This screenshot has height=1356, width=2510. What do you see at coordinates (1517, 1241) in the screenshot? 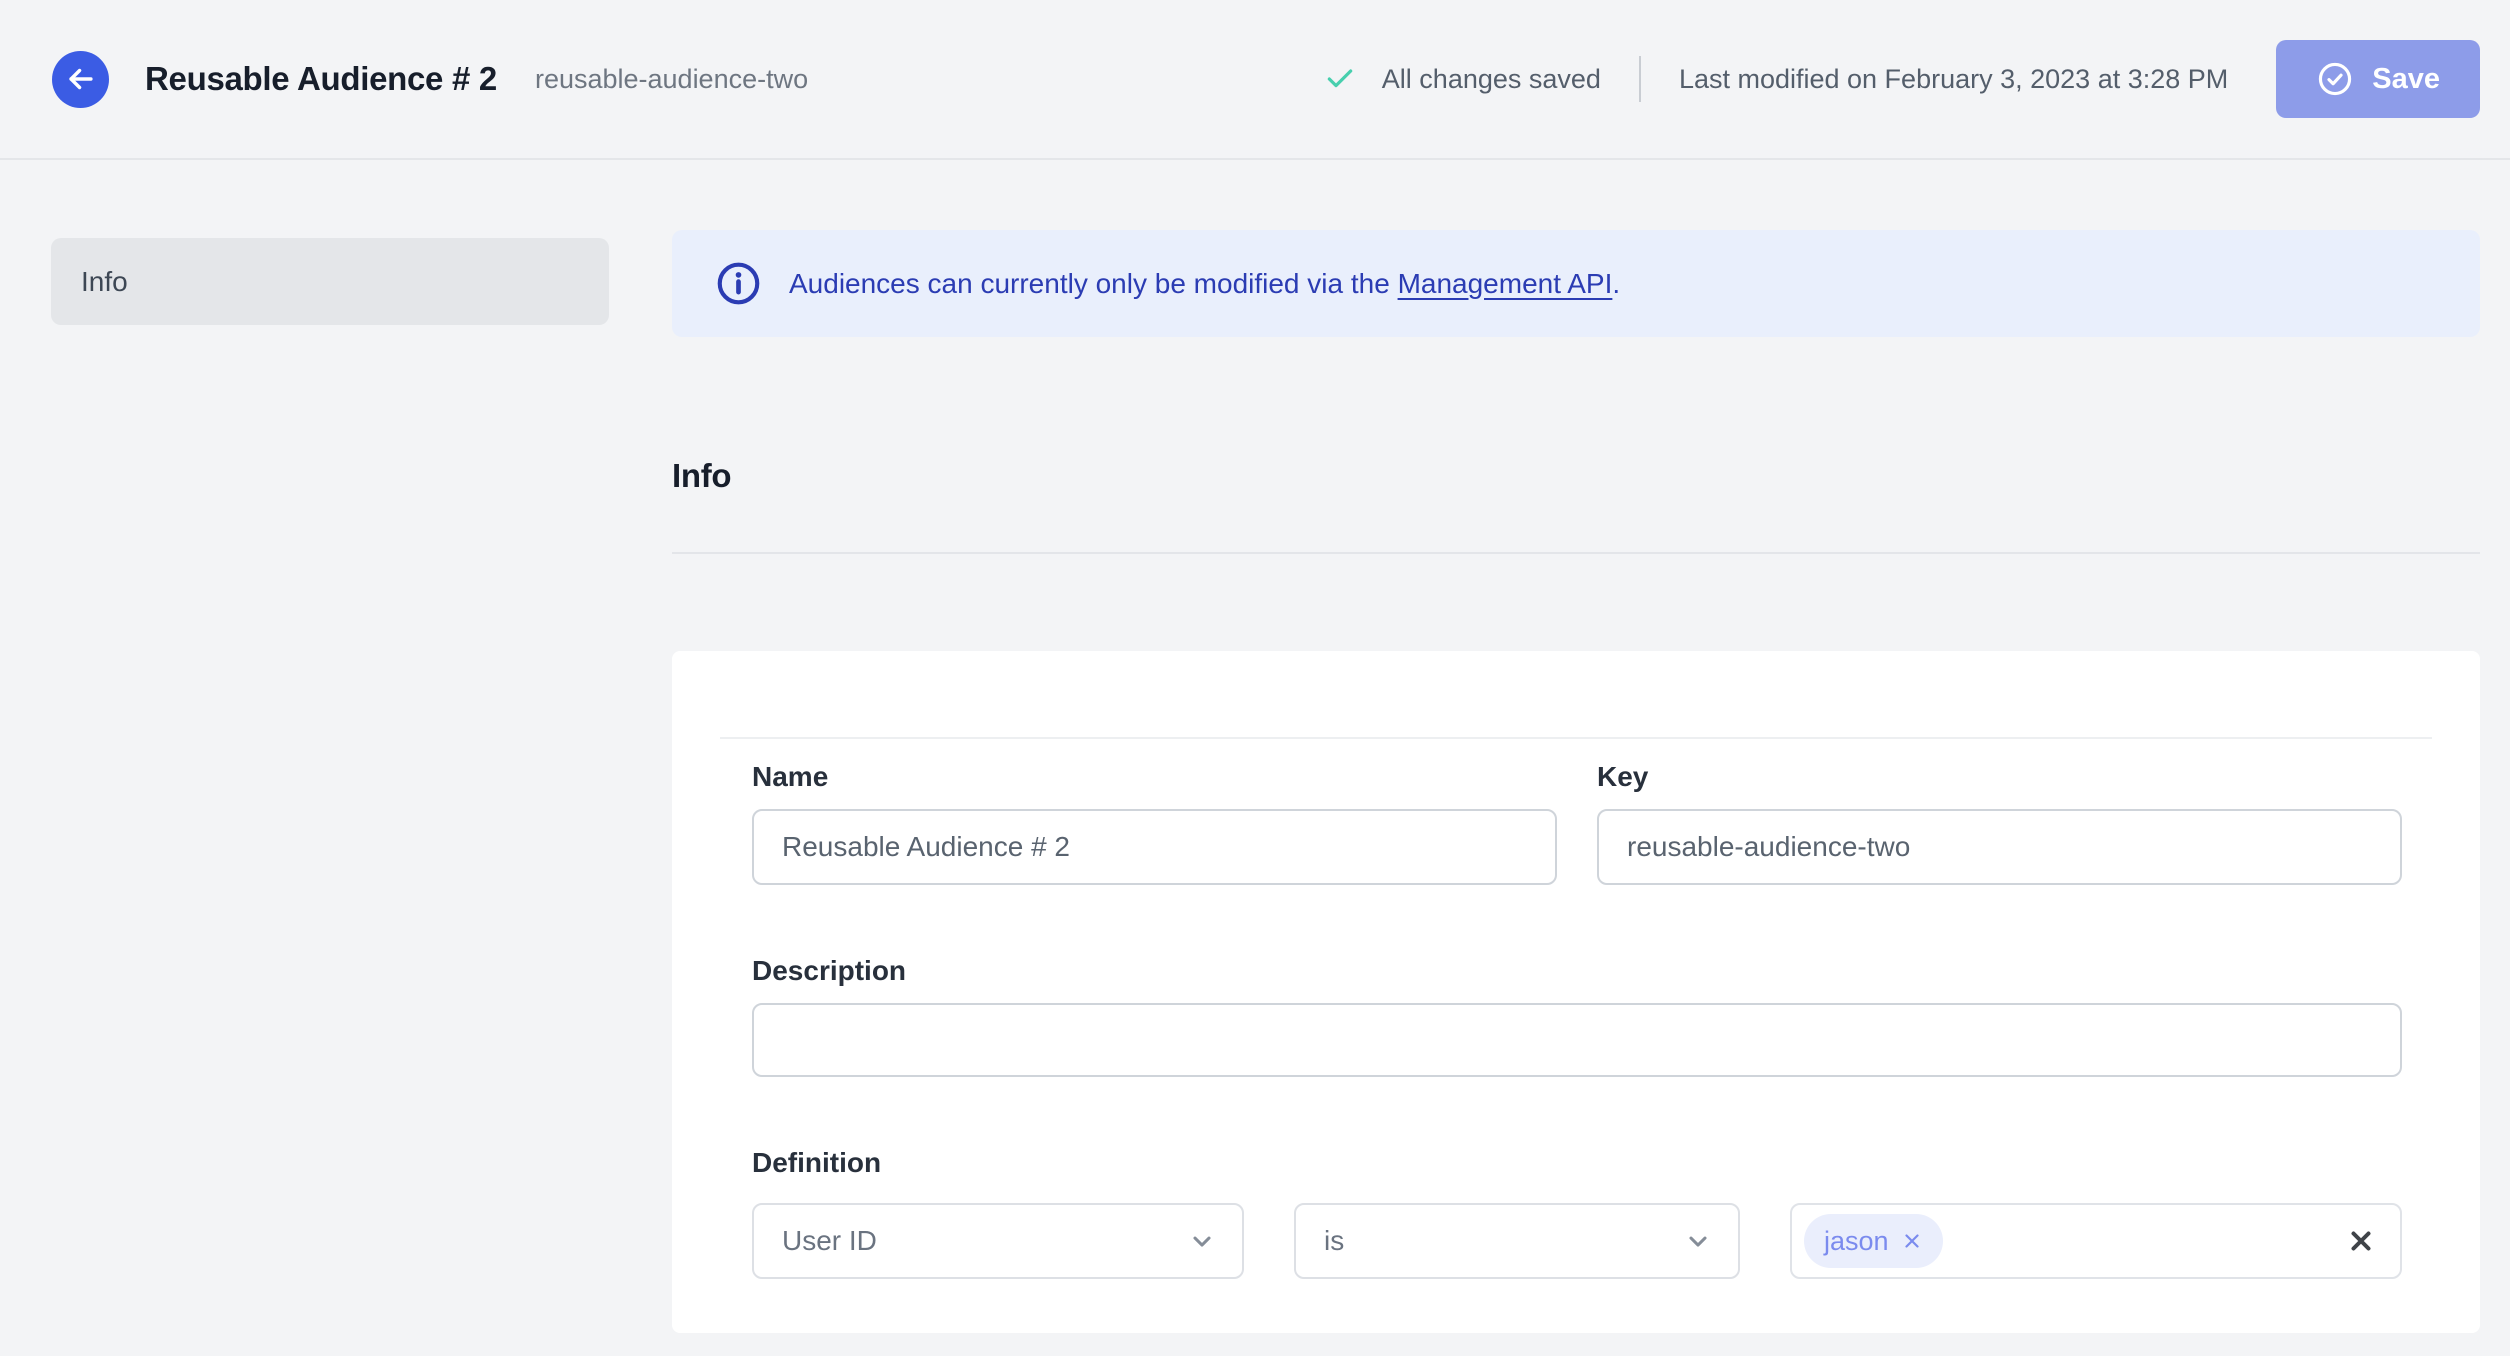
I see `operator-select: is` at bounding box center [1517, 1241].